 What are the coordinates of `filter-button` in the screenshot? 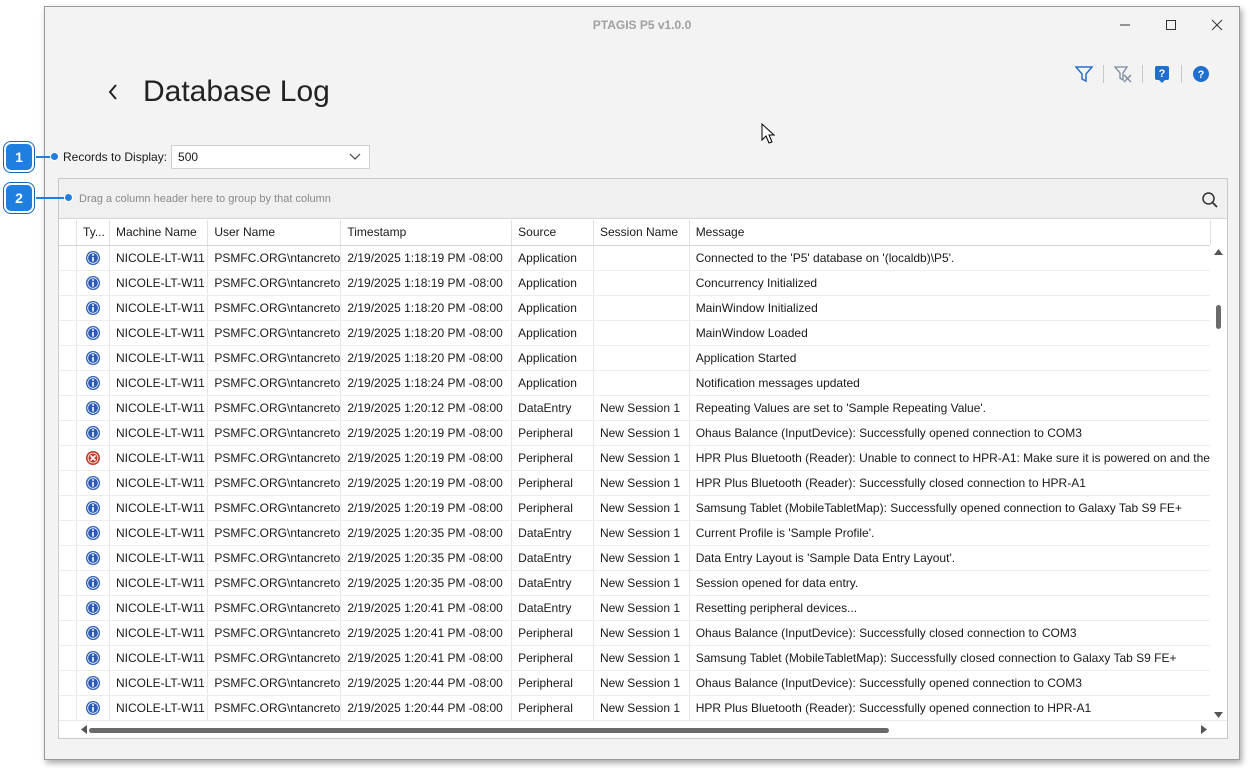 It's located at (1084, 74).